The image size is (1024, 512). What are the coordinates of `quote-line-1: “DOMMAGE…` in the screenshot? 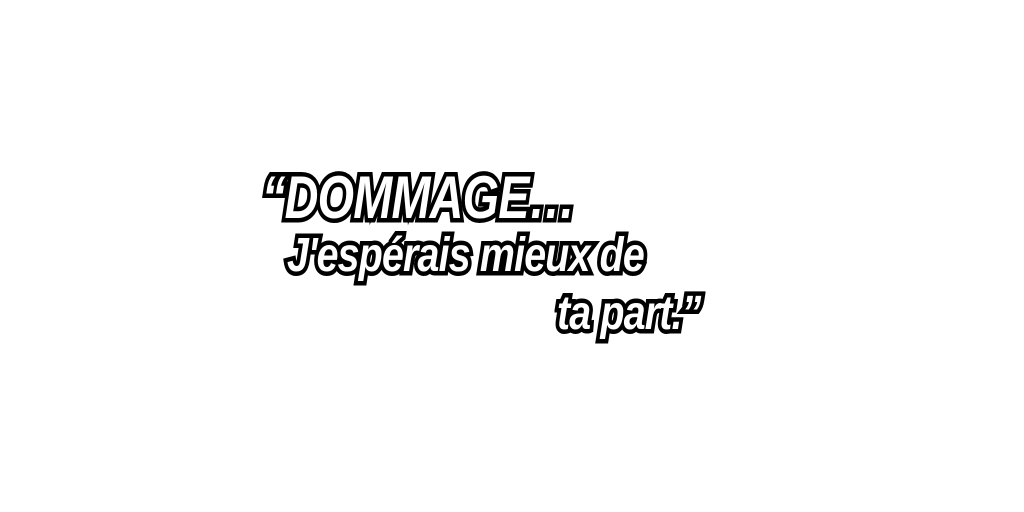 It's located at (418, 197).